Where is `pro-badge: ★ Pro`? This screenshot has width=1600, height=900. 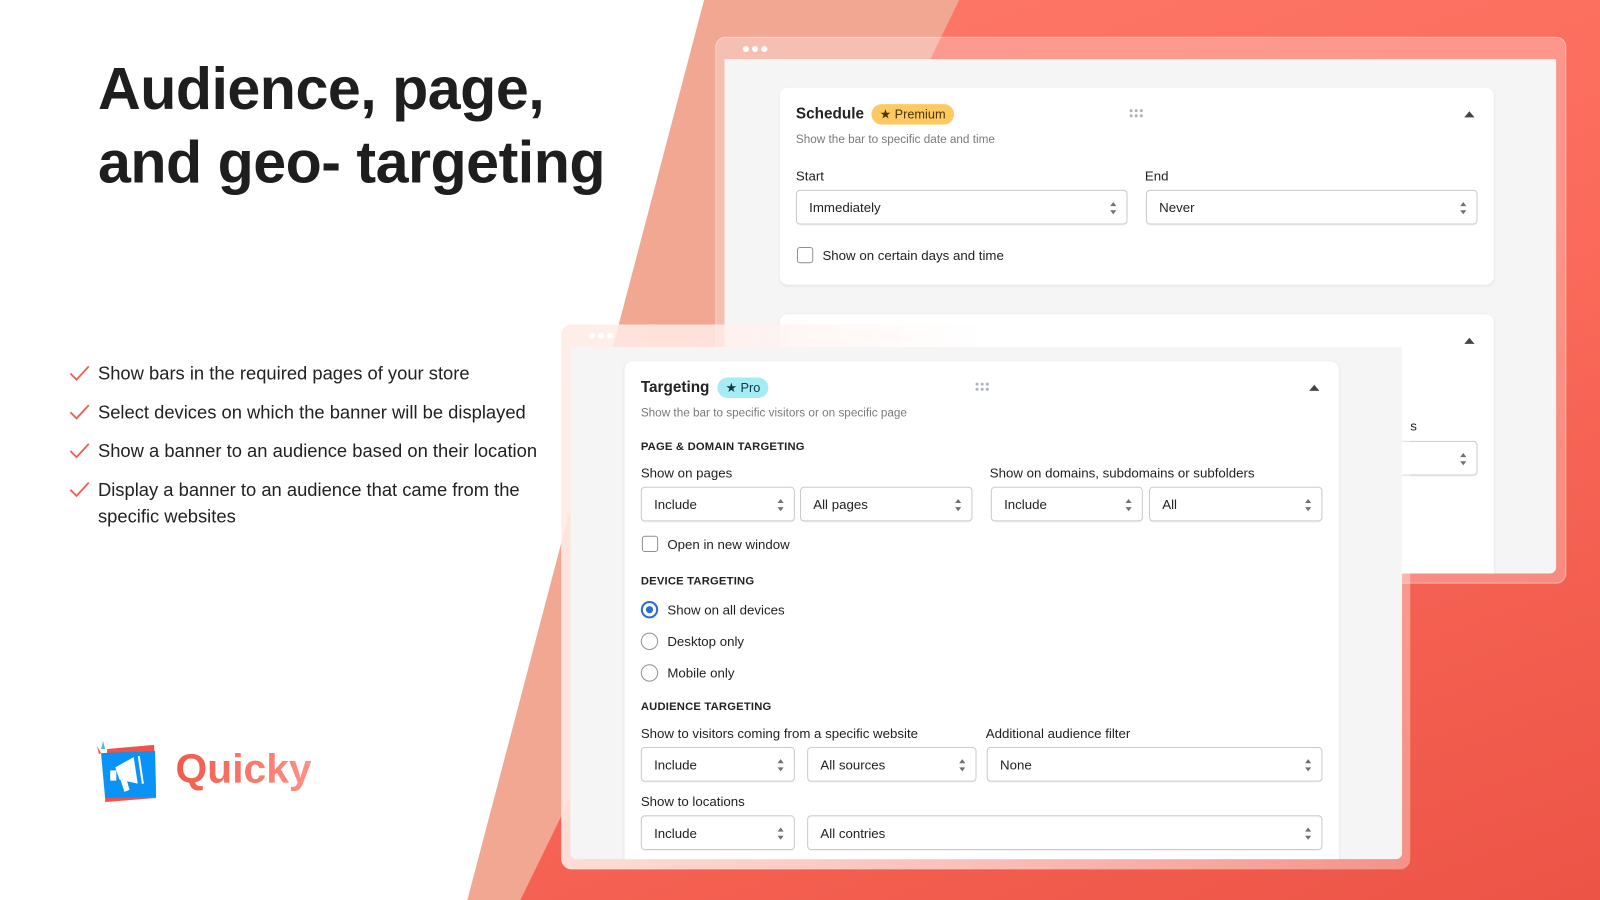 pro-badge: ★ Pro is located at coordinates (743, 387).